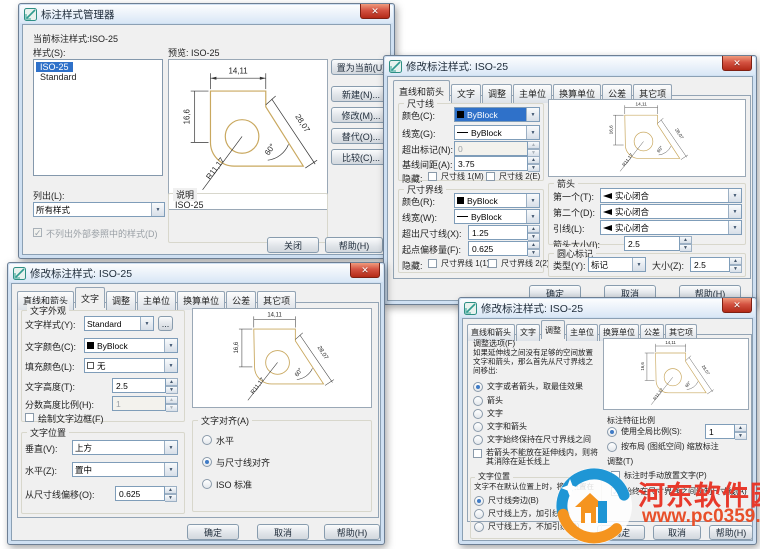 Image resolution: width=760 pixels, height=549 pixels. What do you see at coordinates (125, 469) in the screenshot?
I see `horizontal-select: 置中 ▼` at bounding box center [125, 469].